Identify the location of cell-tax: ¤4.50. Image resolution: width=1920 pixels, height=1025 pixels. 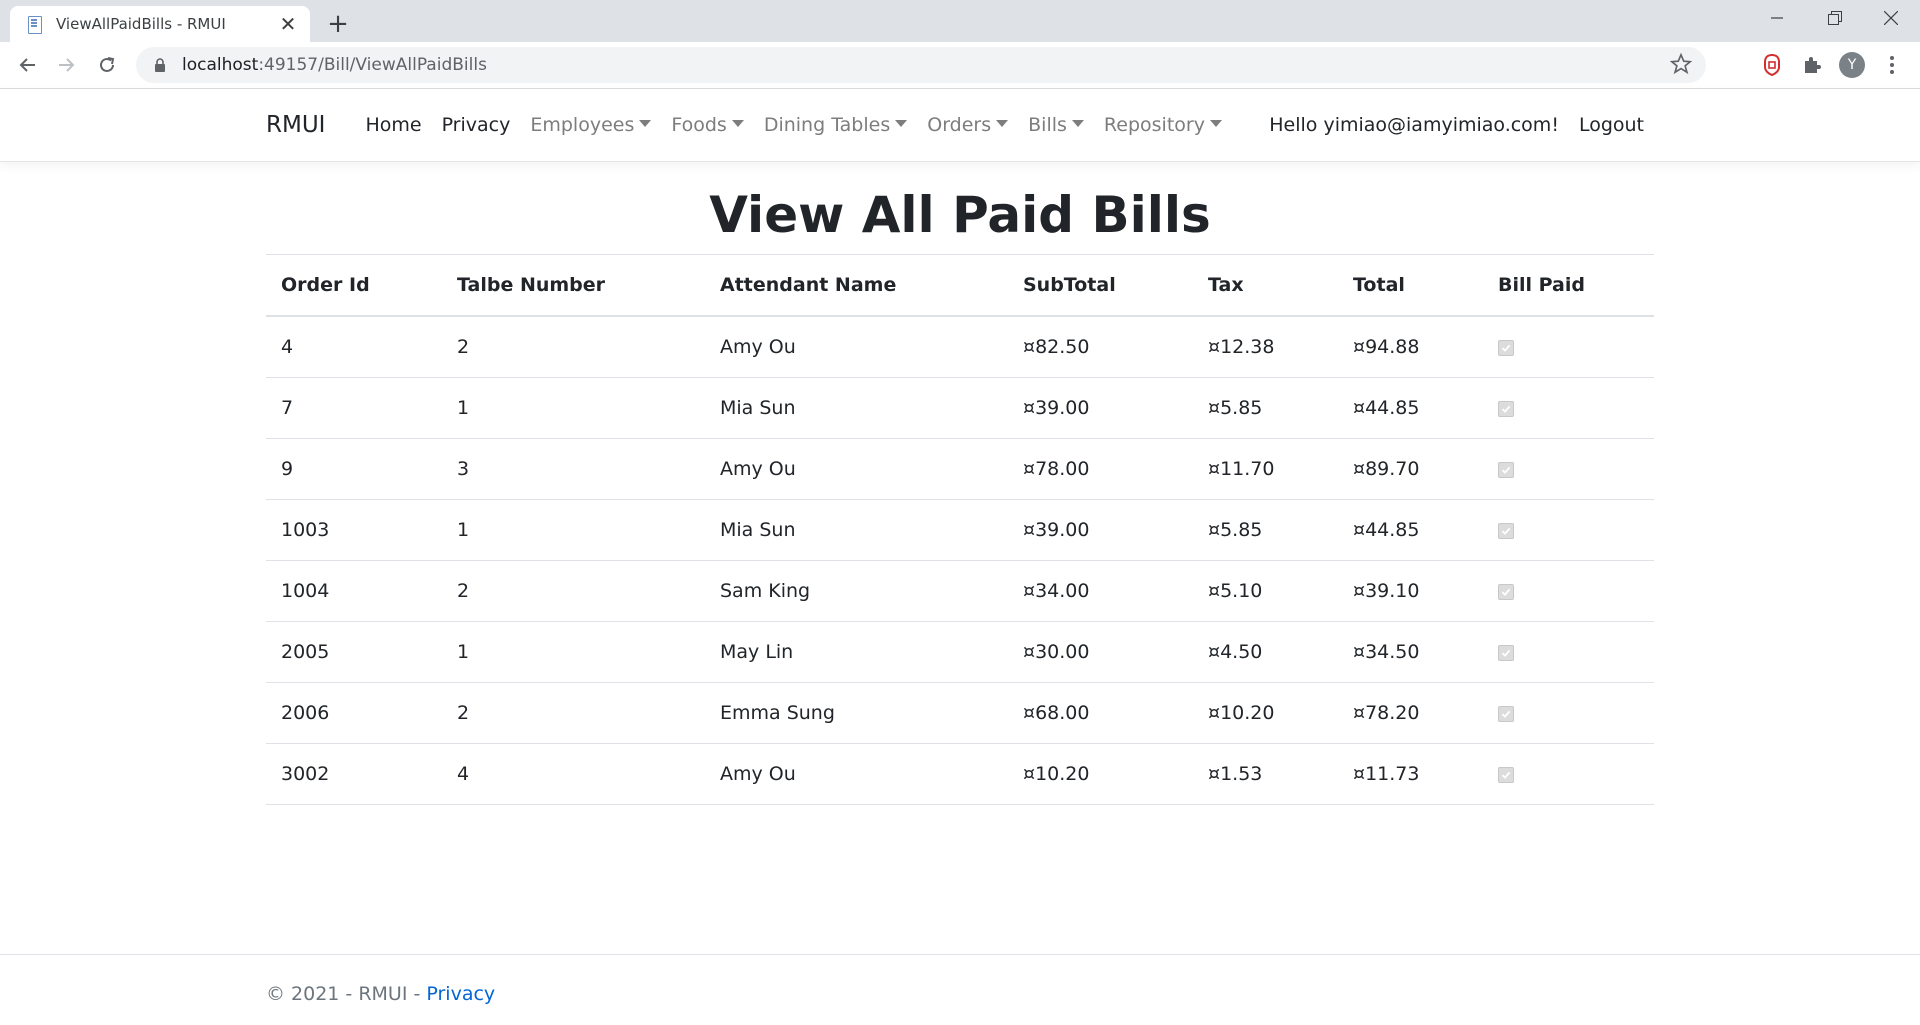
(1265, 652).